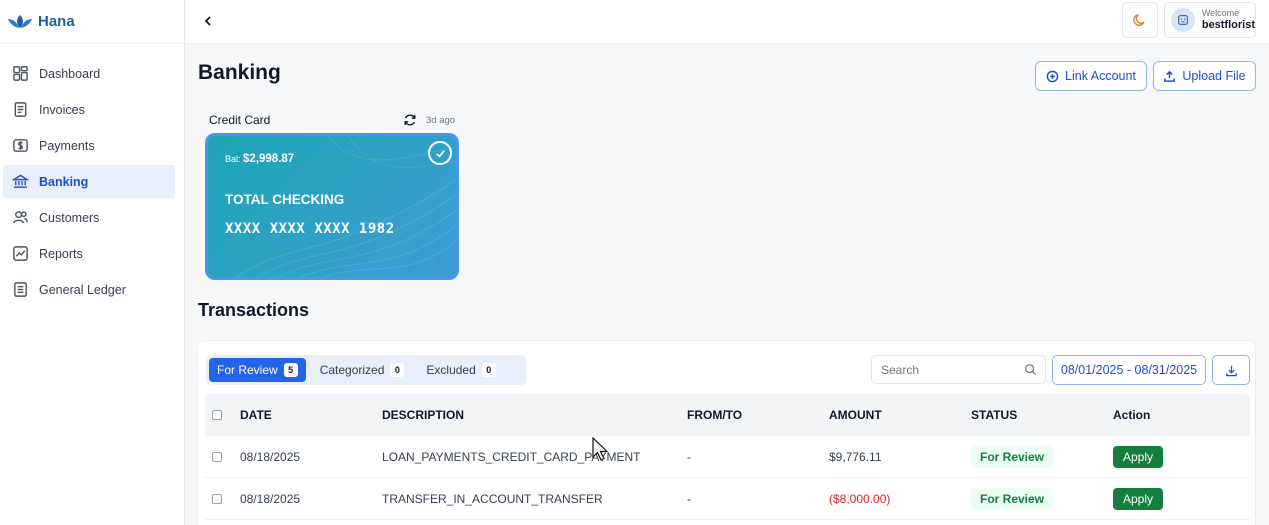 The width and height of the screenshot is (1269, 525). I want to click on last-synced-text: 3d ago, so click(441, 120).